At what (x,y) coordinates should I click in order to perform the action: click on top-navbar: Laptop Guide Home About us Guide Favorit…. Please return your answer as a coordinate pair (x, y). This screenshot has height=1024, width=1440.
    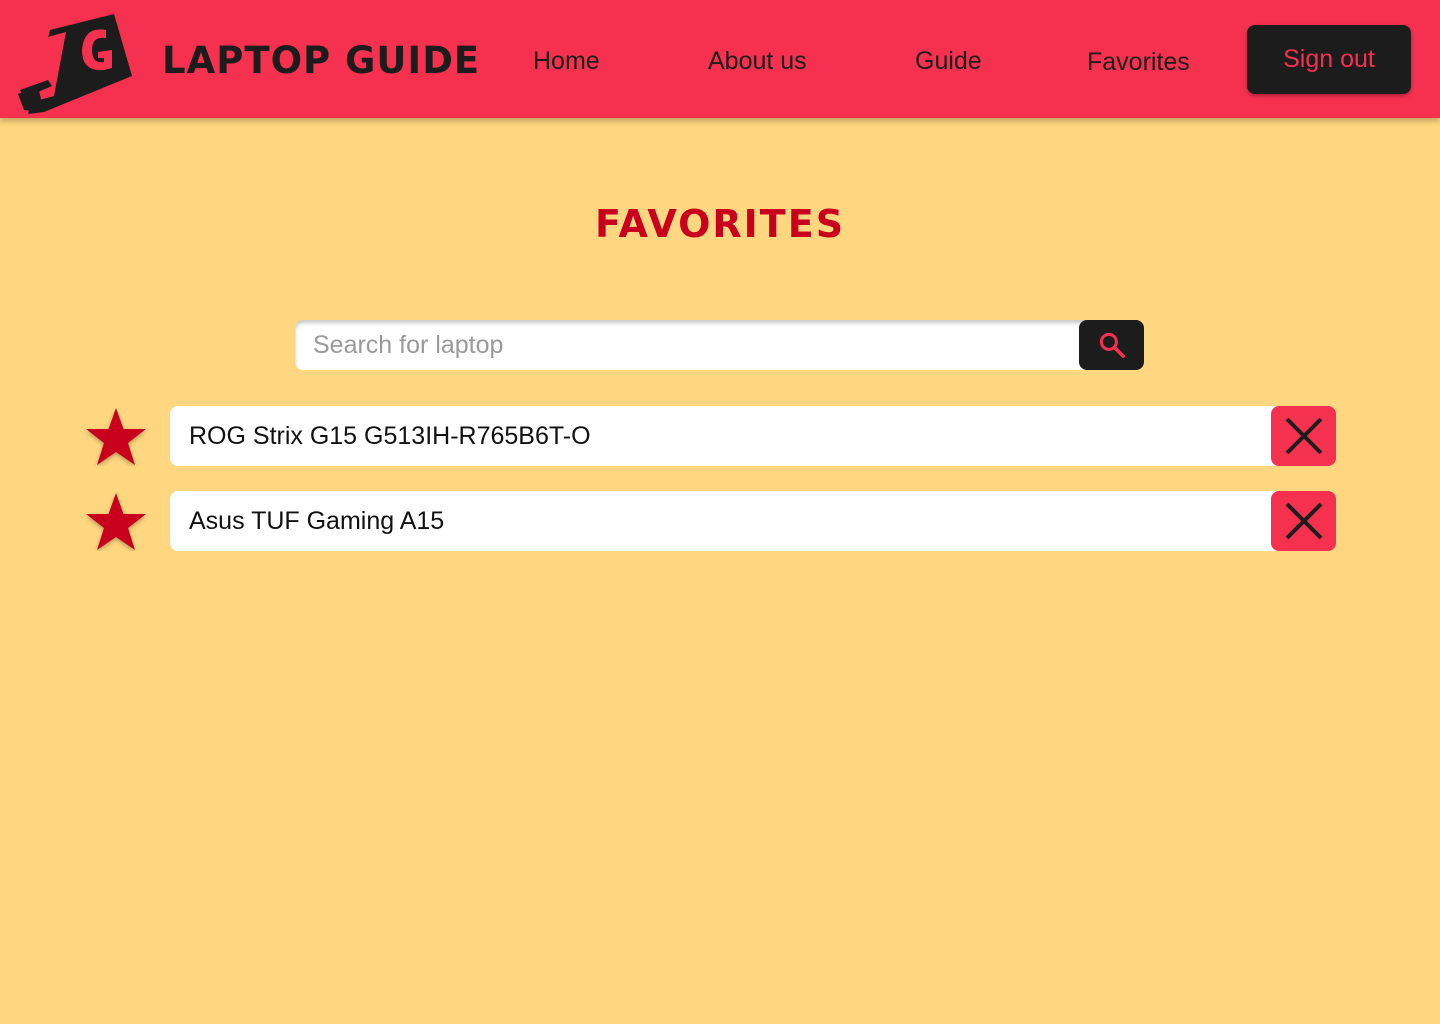
    Looking at the image, I should click on (720, 59).